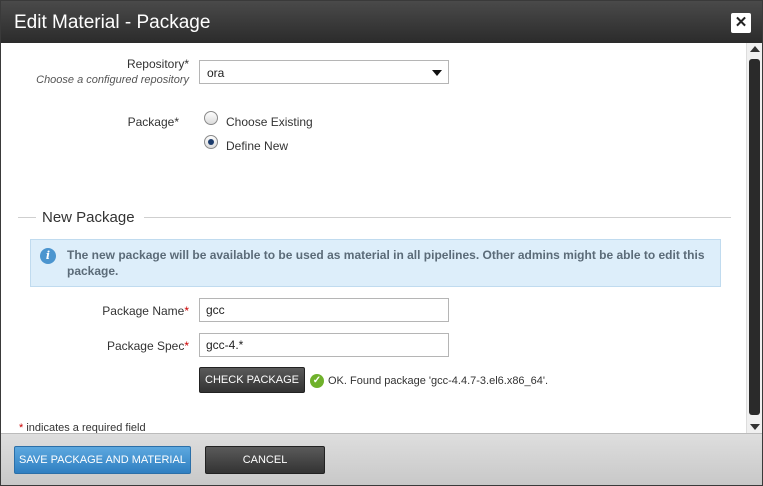  I want to click on save-package-and-material-button: SAVE PACKAGE AND MATERIAL, so click(102, 460).